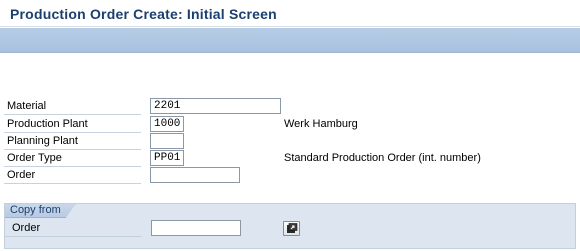  What do you see at coordinates (382, 158) in the screenshot?
I see `order-type-description: Standard Production Order (int. number)` at bounding box center [382, 158].